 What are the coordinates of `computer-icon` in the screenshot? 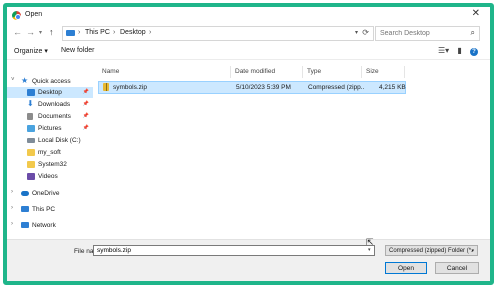 It's located at (25, 209).